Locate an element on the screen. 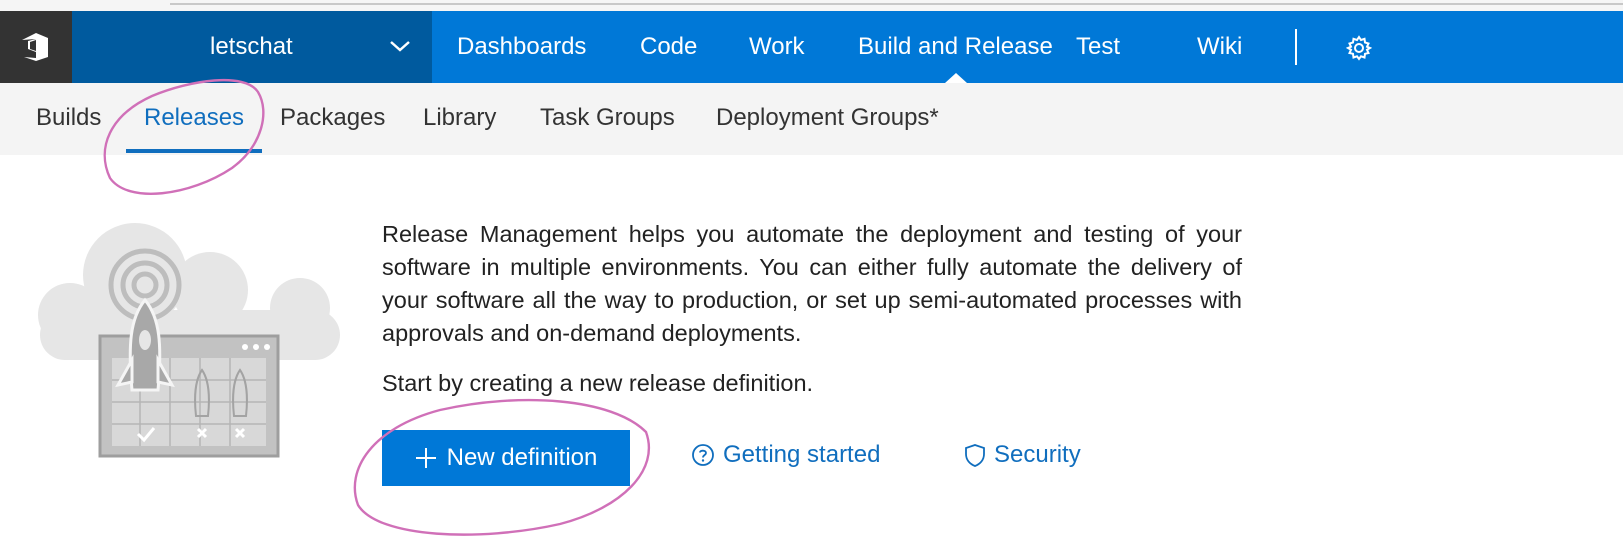 The image size is (1623, 549). vsts-logo-icon is located at coordinates (35, 47).